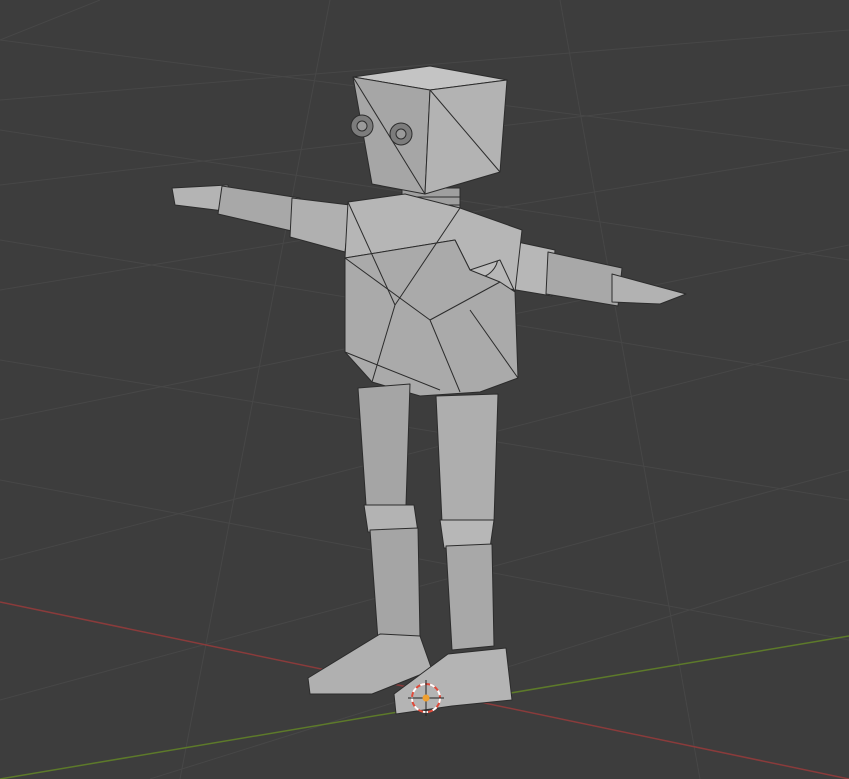 The image size is (849, 779). What do you see at coordinates (50, 20) in the screenshot?
I see `grid-line` at bounding box center [50, 20].